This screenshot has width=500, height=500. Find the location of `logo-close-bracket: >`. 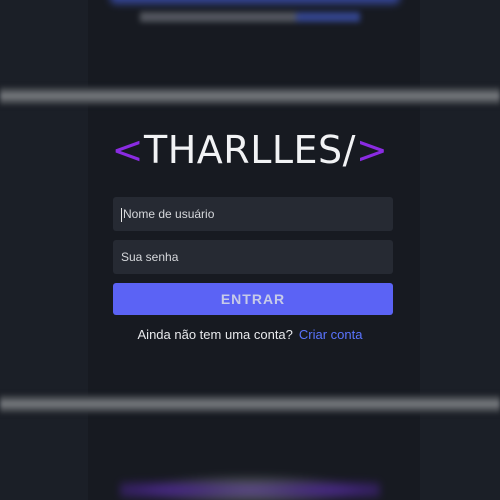

logo-close-bracket: > is located at coordinates (372, 150).